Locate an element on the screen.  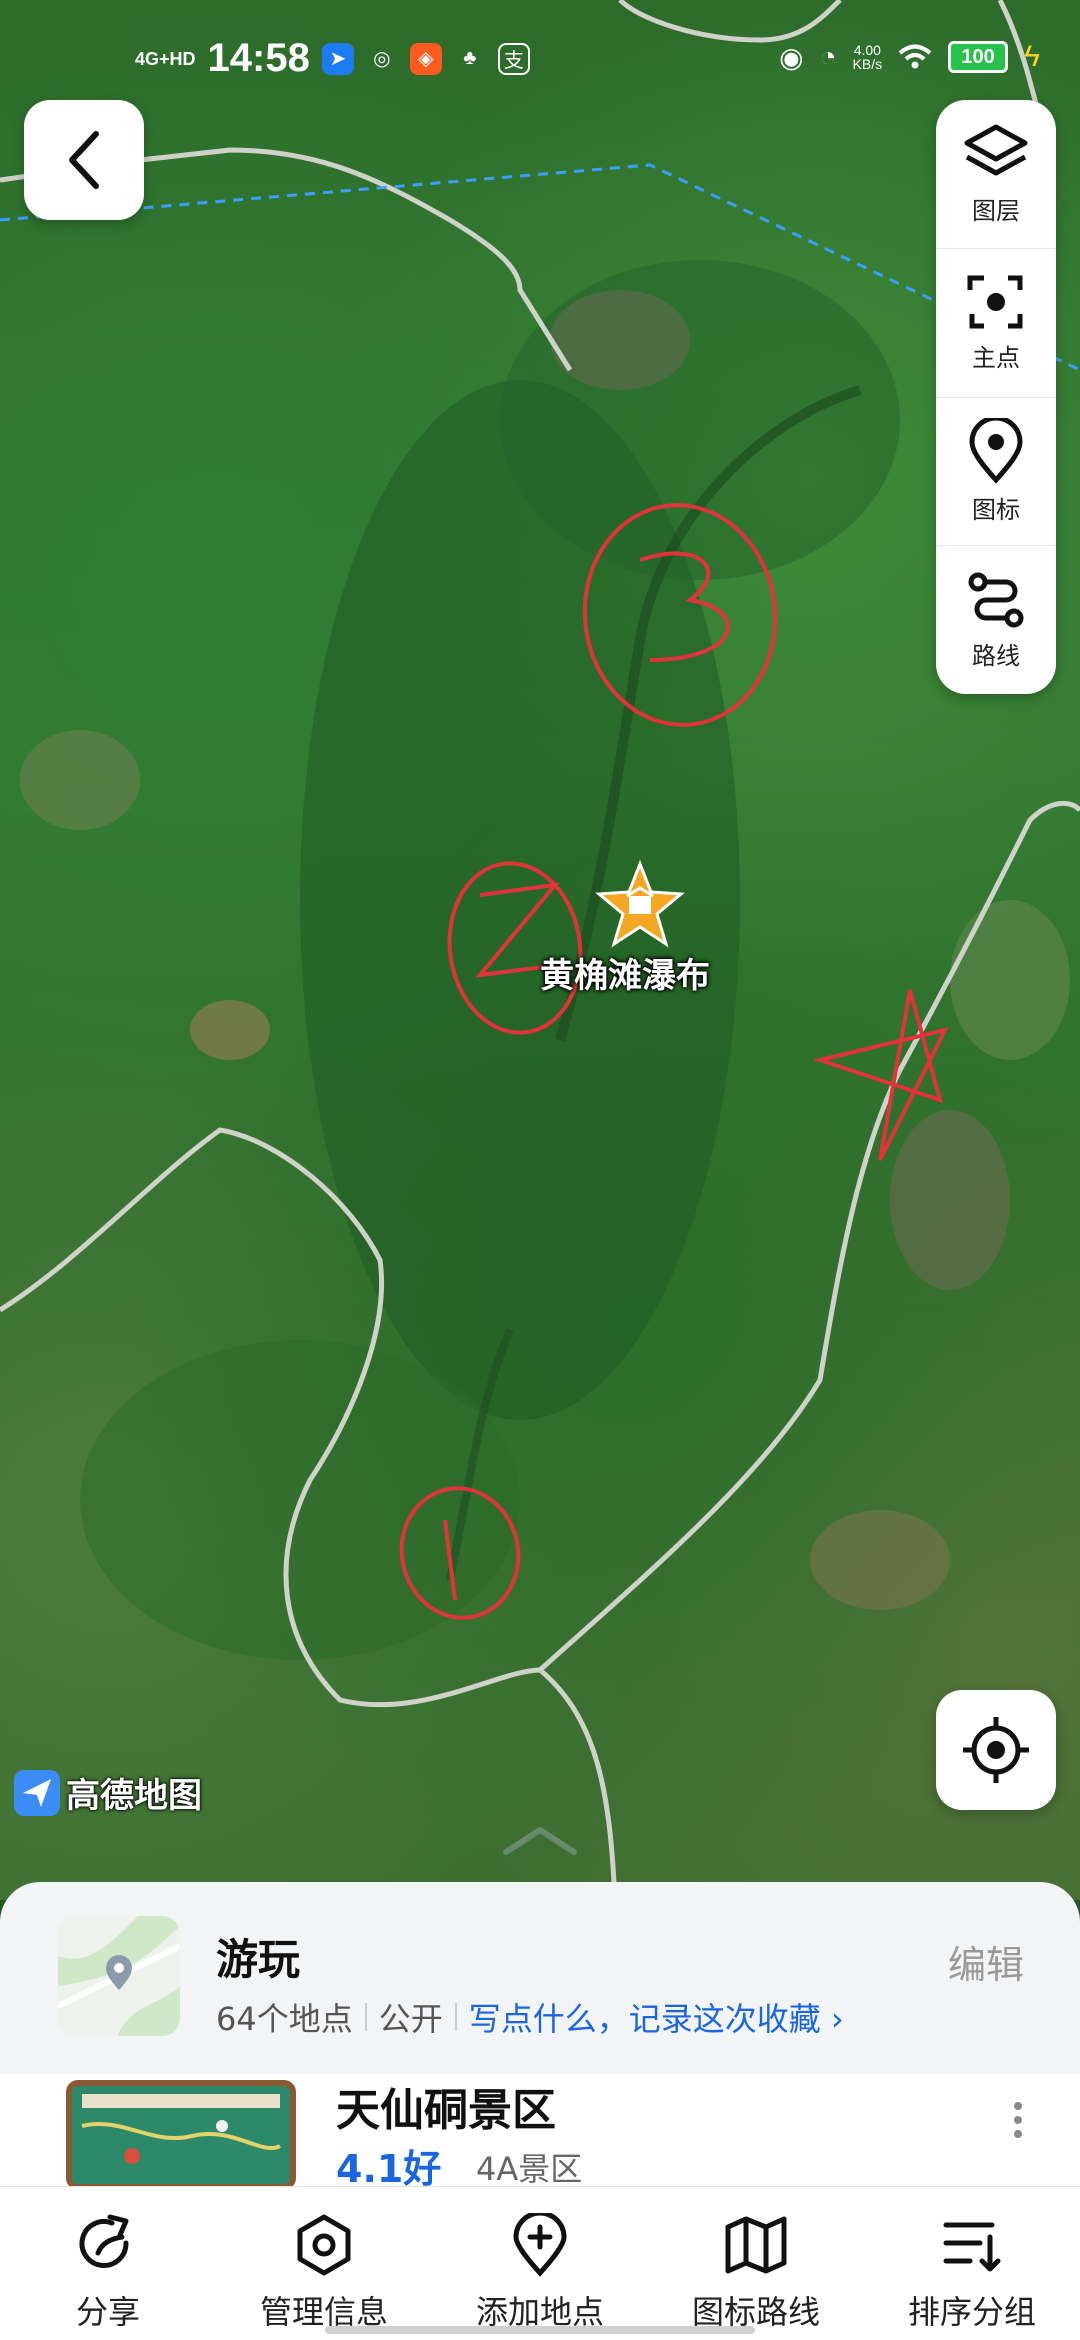
place-tag: 4A景区 is located at coordinates (529, 2169).